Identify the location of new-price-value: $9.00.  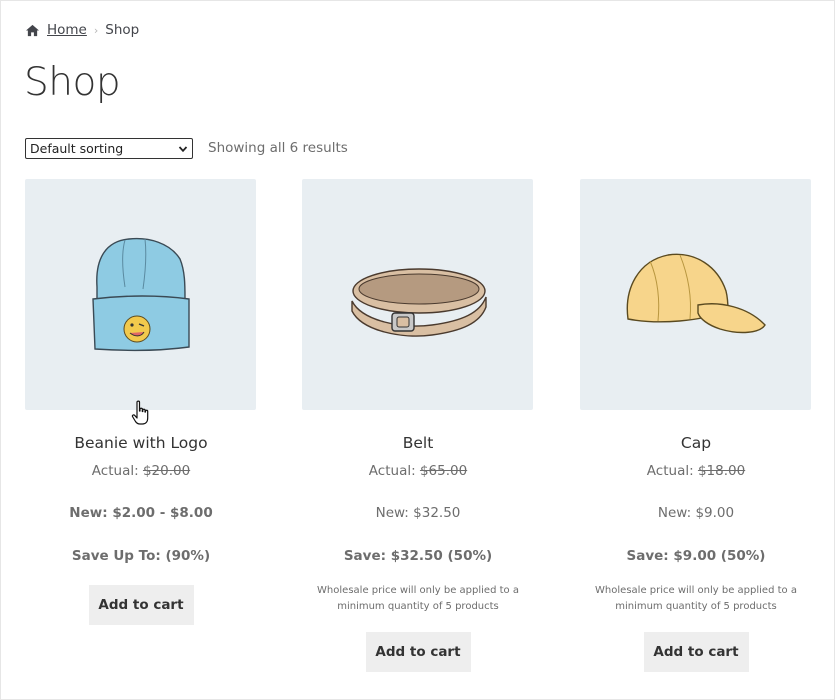
(715, 513).